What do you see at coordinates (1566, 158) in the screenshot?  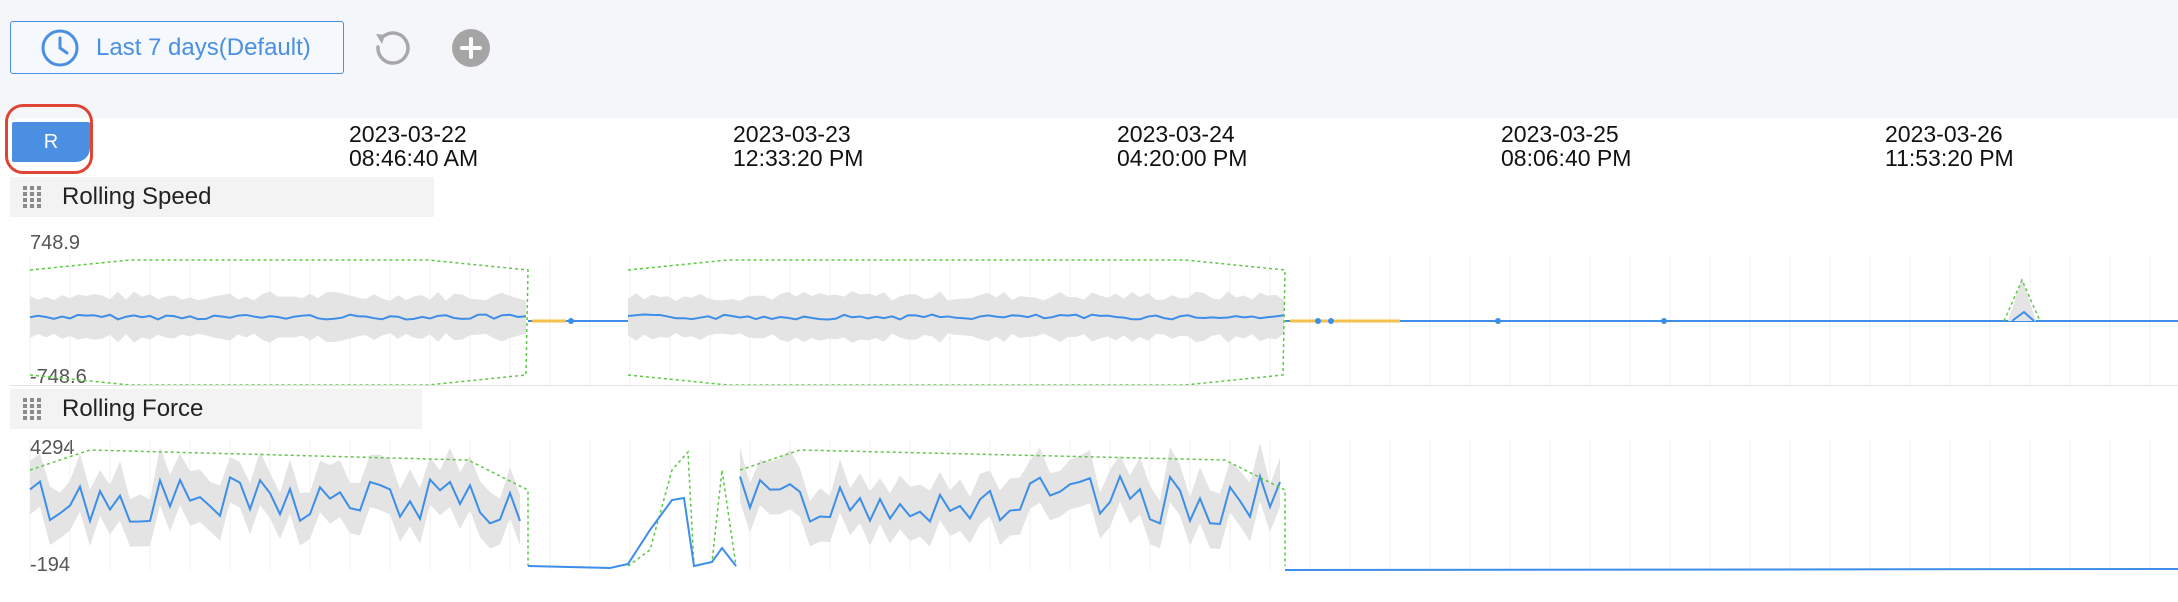 I see `time-label-time: 08:06:40 PM` at bounding box center [1566, 158].